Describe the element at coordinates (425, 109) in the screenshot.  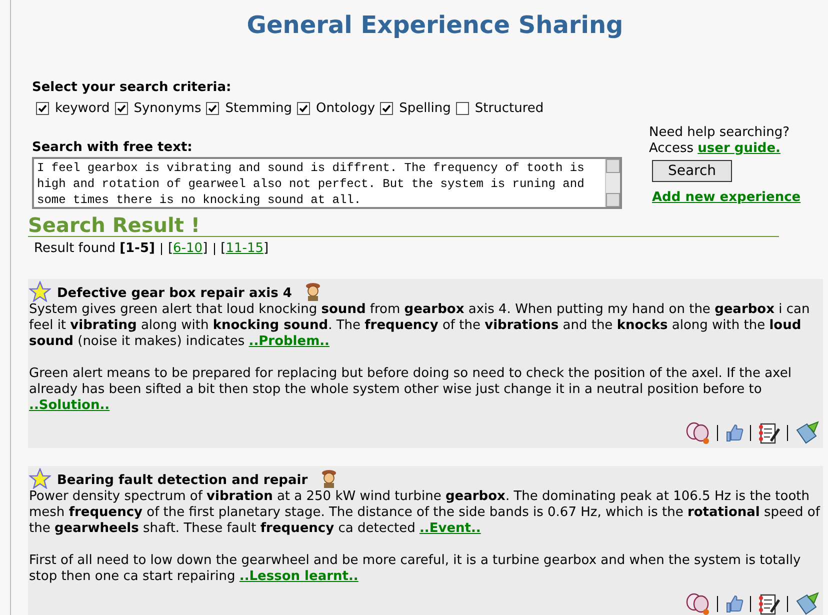
I see `checkbox-label: Spelling` at that location.